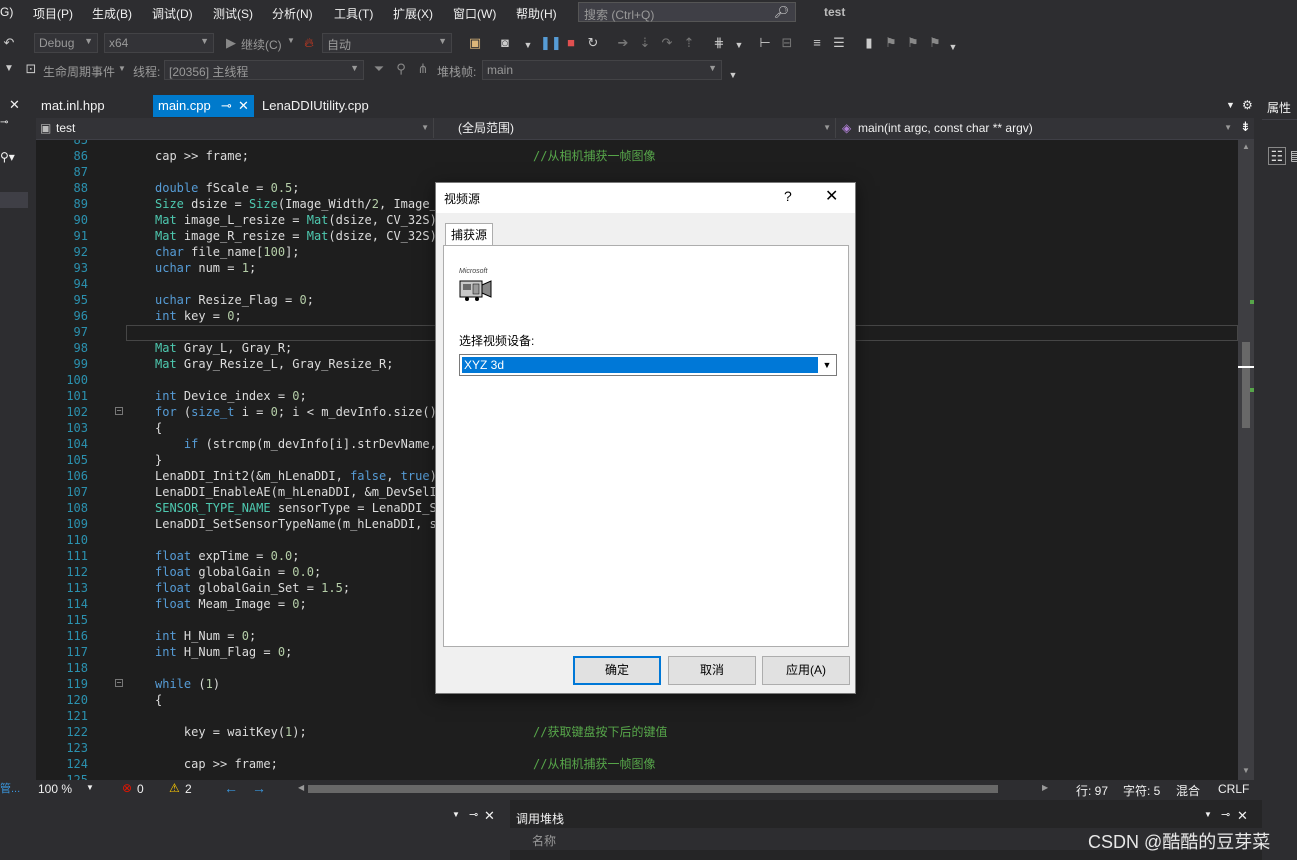 The width and height of the screenshot is (1297, 860). I want to click on pause-icon: ❚❚, so click(551, 43).